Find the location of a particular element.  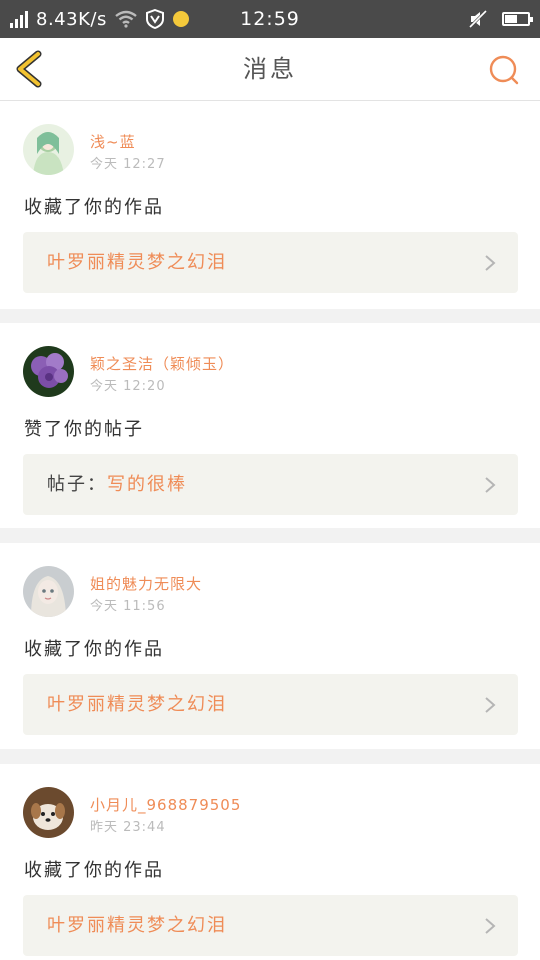

status-bar: 8.43K/s 12:59 is located at coordinates (270, 19).